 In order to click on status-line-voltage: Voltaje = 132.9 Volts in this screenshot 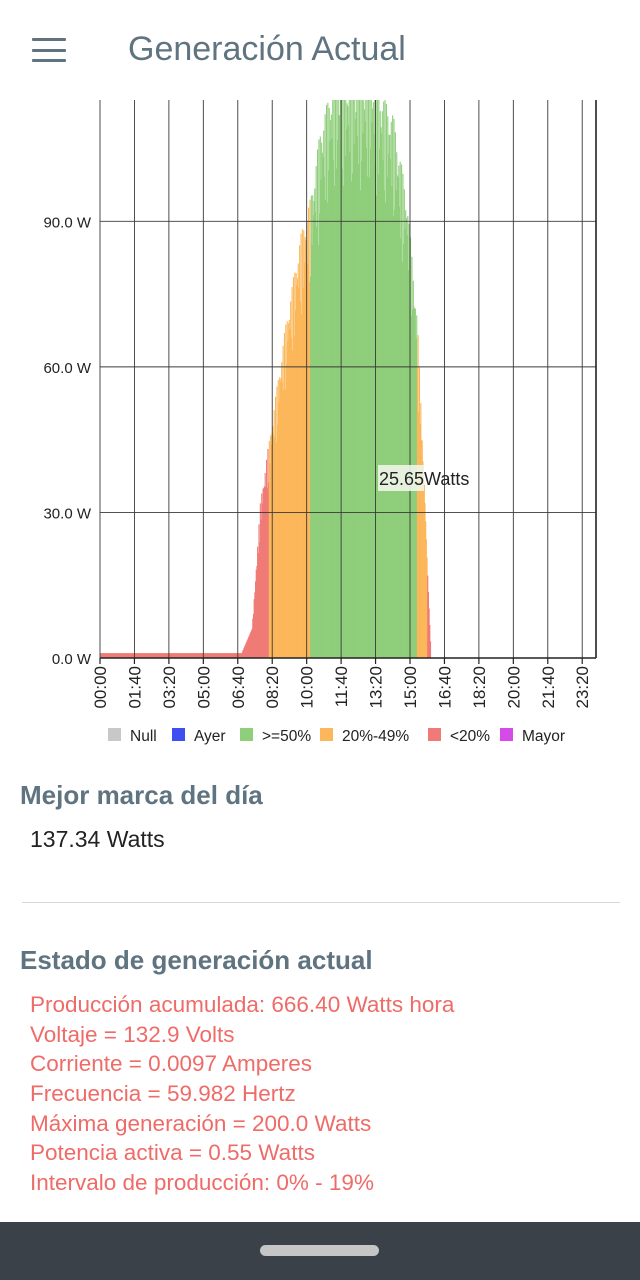, I will do `click(132, 1034)`.